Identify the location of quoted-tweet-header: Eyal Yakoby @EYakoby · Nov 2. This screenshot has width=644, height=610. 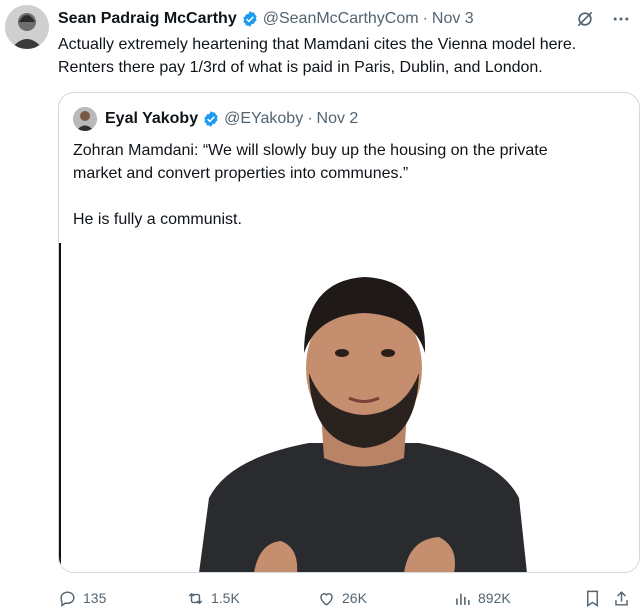
(215, 119).